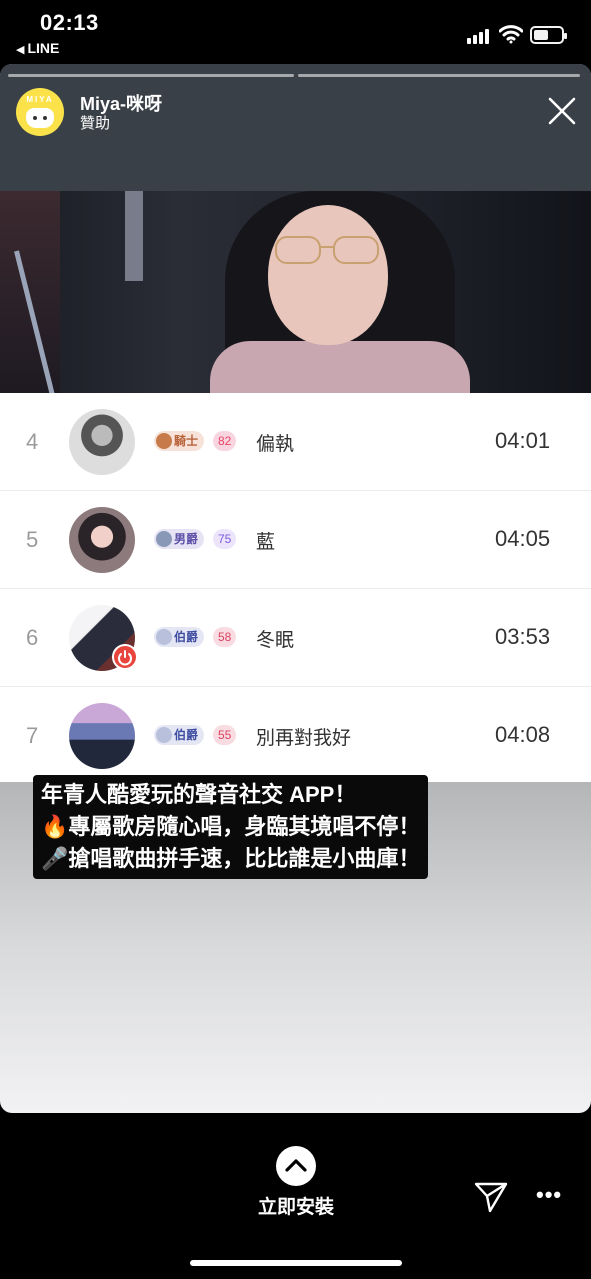 This screenshot has width=591, height=1279. What do you see at coordinates (548, 35) in the screenshot?
I see `battery-icon` at bounding box center [548, 35].